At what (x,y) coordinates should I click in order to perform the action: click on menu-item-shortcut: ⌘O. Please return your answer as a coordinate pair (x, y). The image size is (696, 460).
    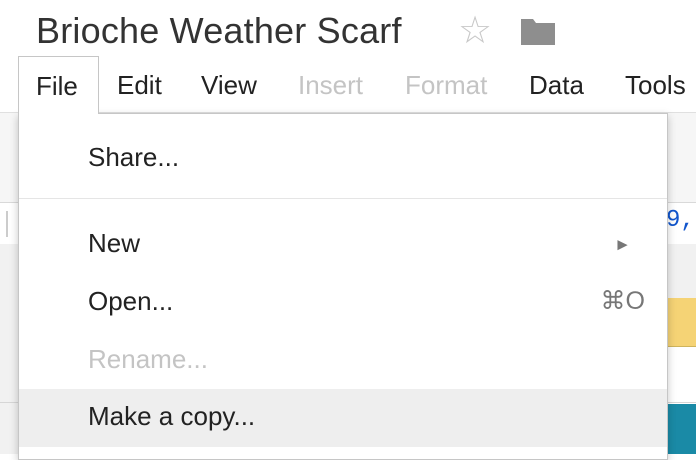
    Looking at the image, I should click on (622, 301).